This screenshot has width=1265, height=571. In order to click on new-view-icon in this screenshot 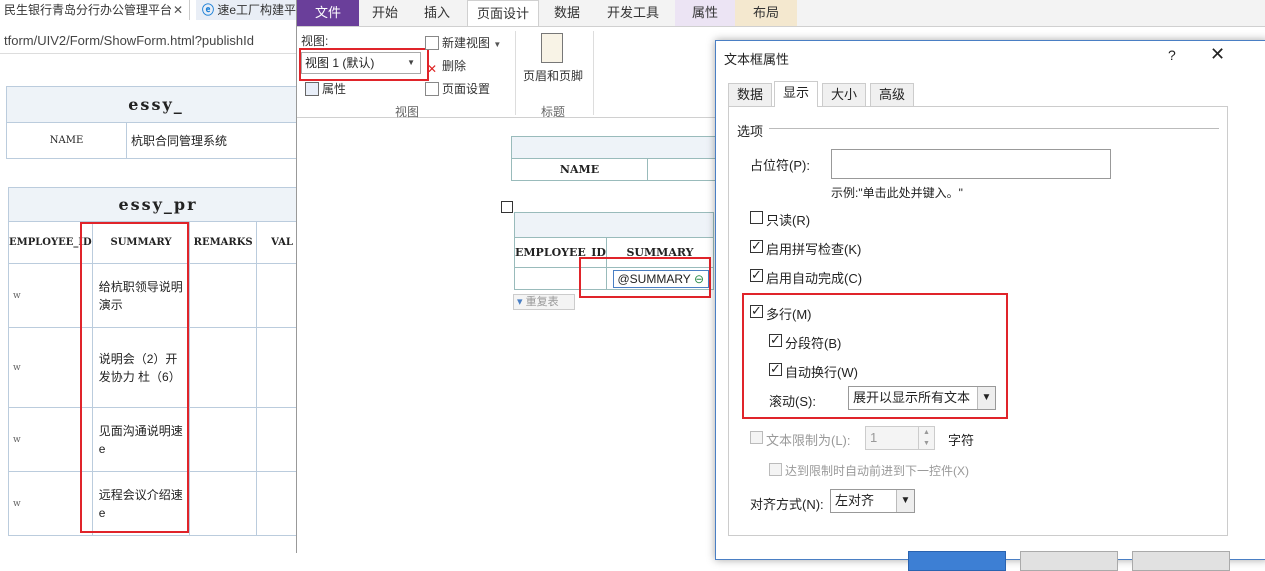, I will do `click(432, 43)`.